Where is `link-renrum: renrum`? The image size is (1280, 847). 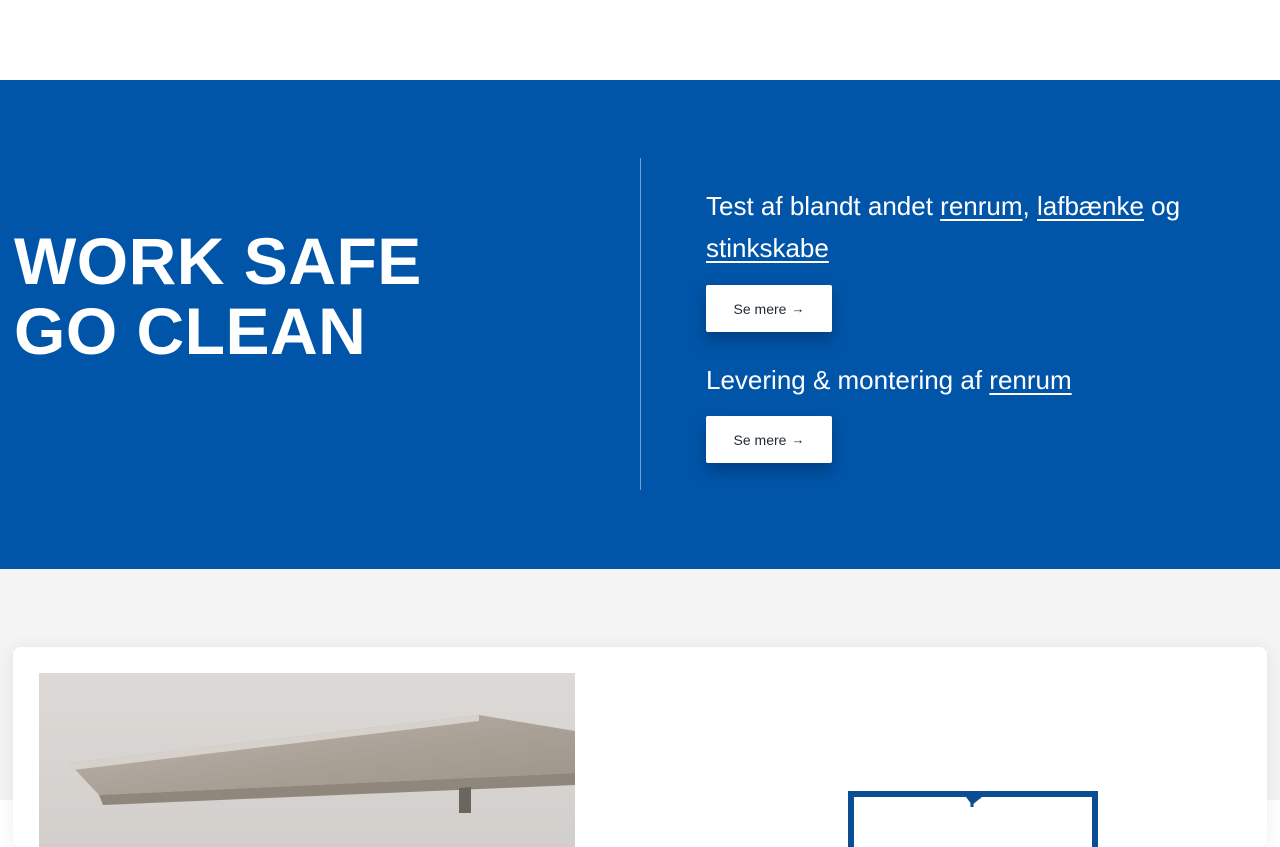
link-renrum: renrum is located at coordinates (981, 206).